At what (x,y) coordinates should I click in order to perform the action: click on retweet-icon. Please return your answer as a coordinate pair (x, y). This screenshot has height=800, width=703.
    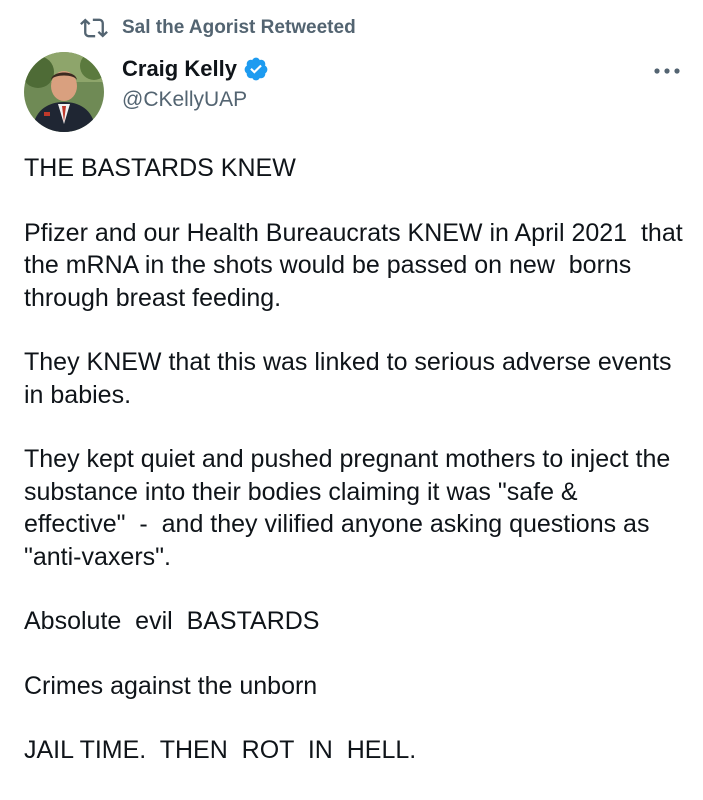
    Looking at the image, I should click on (94, 28).